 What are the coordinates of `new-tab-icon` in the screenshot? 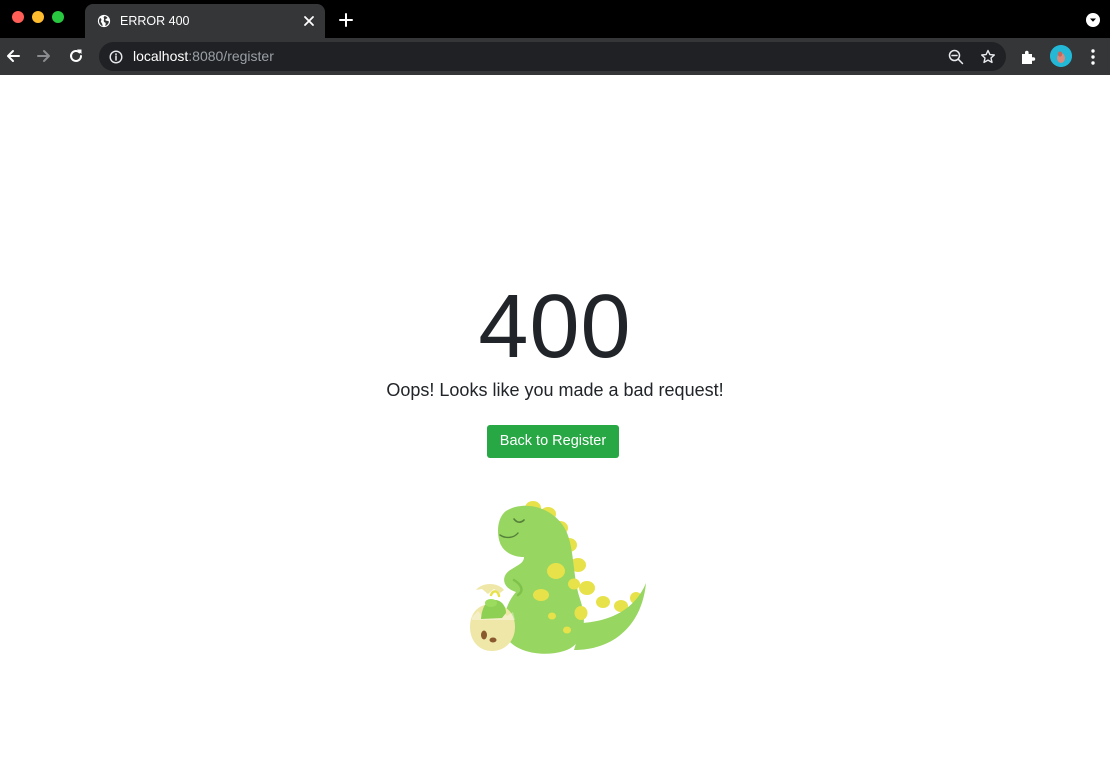 It's located at (346, 20).